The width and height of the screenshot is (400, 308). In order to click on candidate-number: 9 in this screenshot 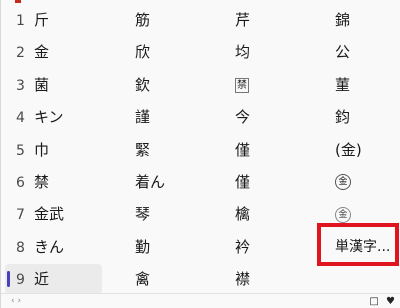, I will do `click(20, 280)`.